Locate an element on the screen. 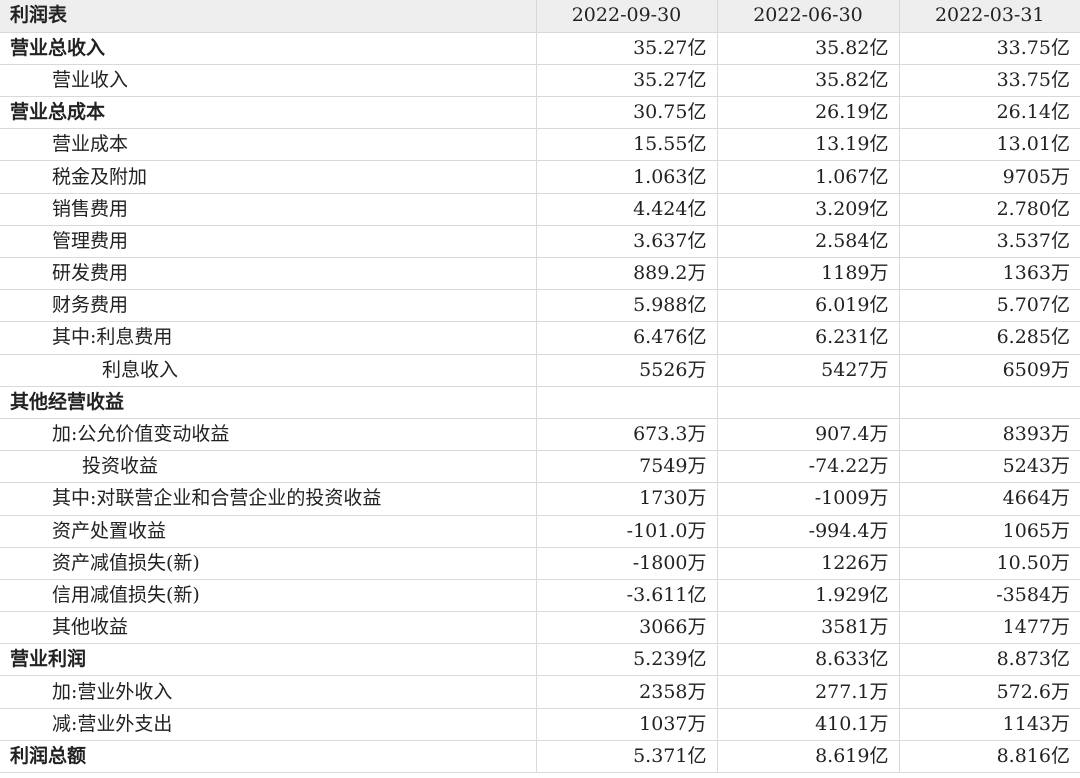 This screenshot has height=778, width=1080. value-cell: 673.3万 is located at coordinates (627, 435).